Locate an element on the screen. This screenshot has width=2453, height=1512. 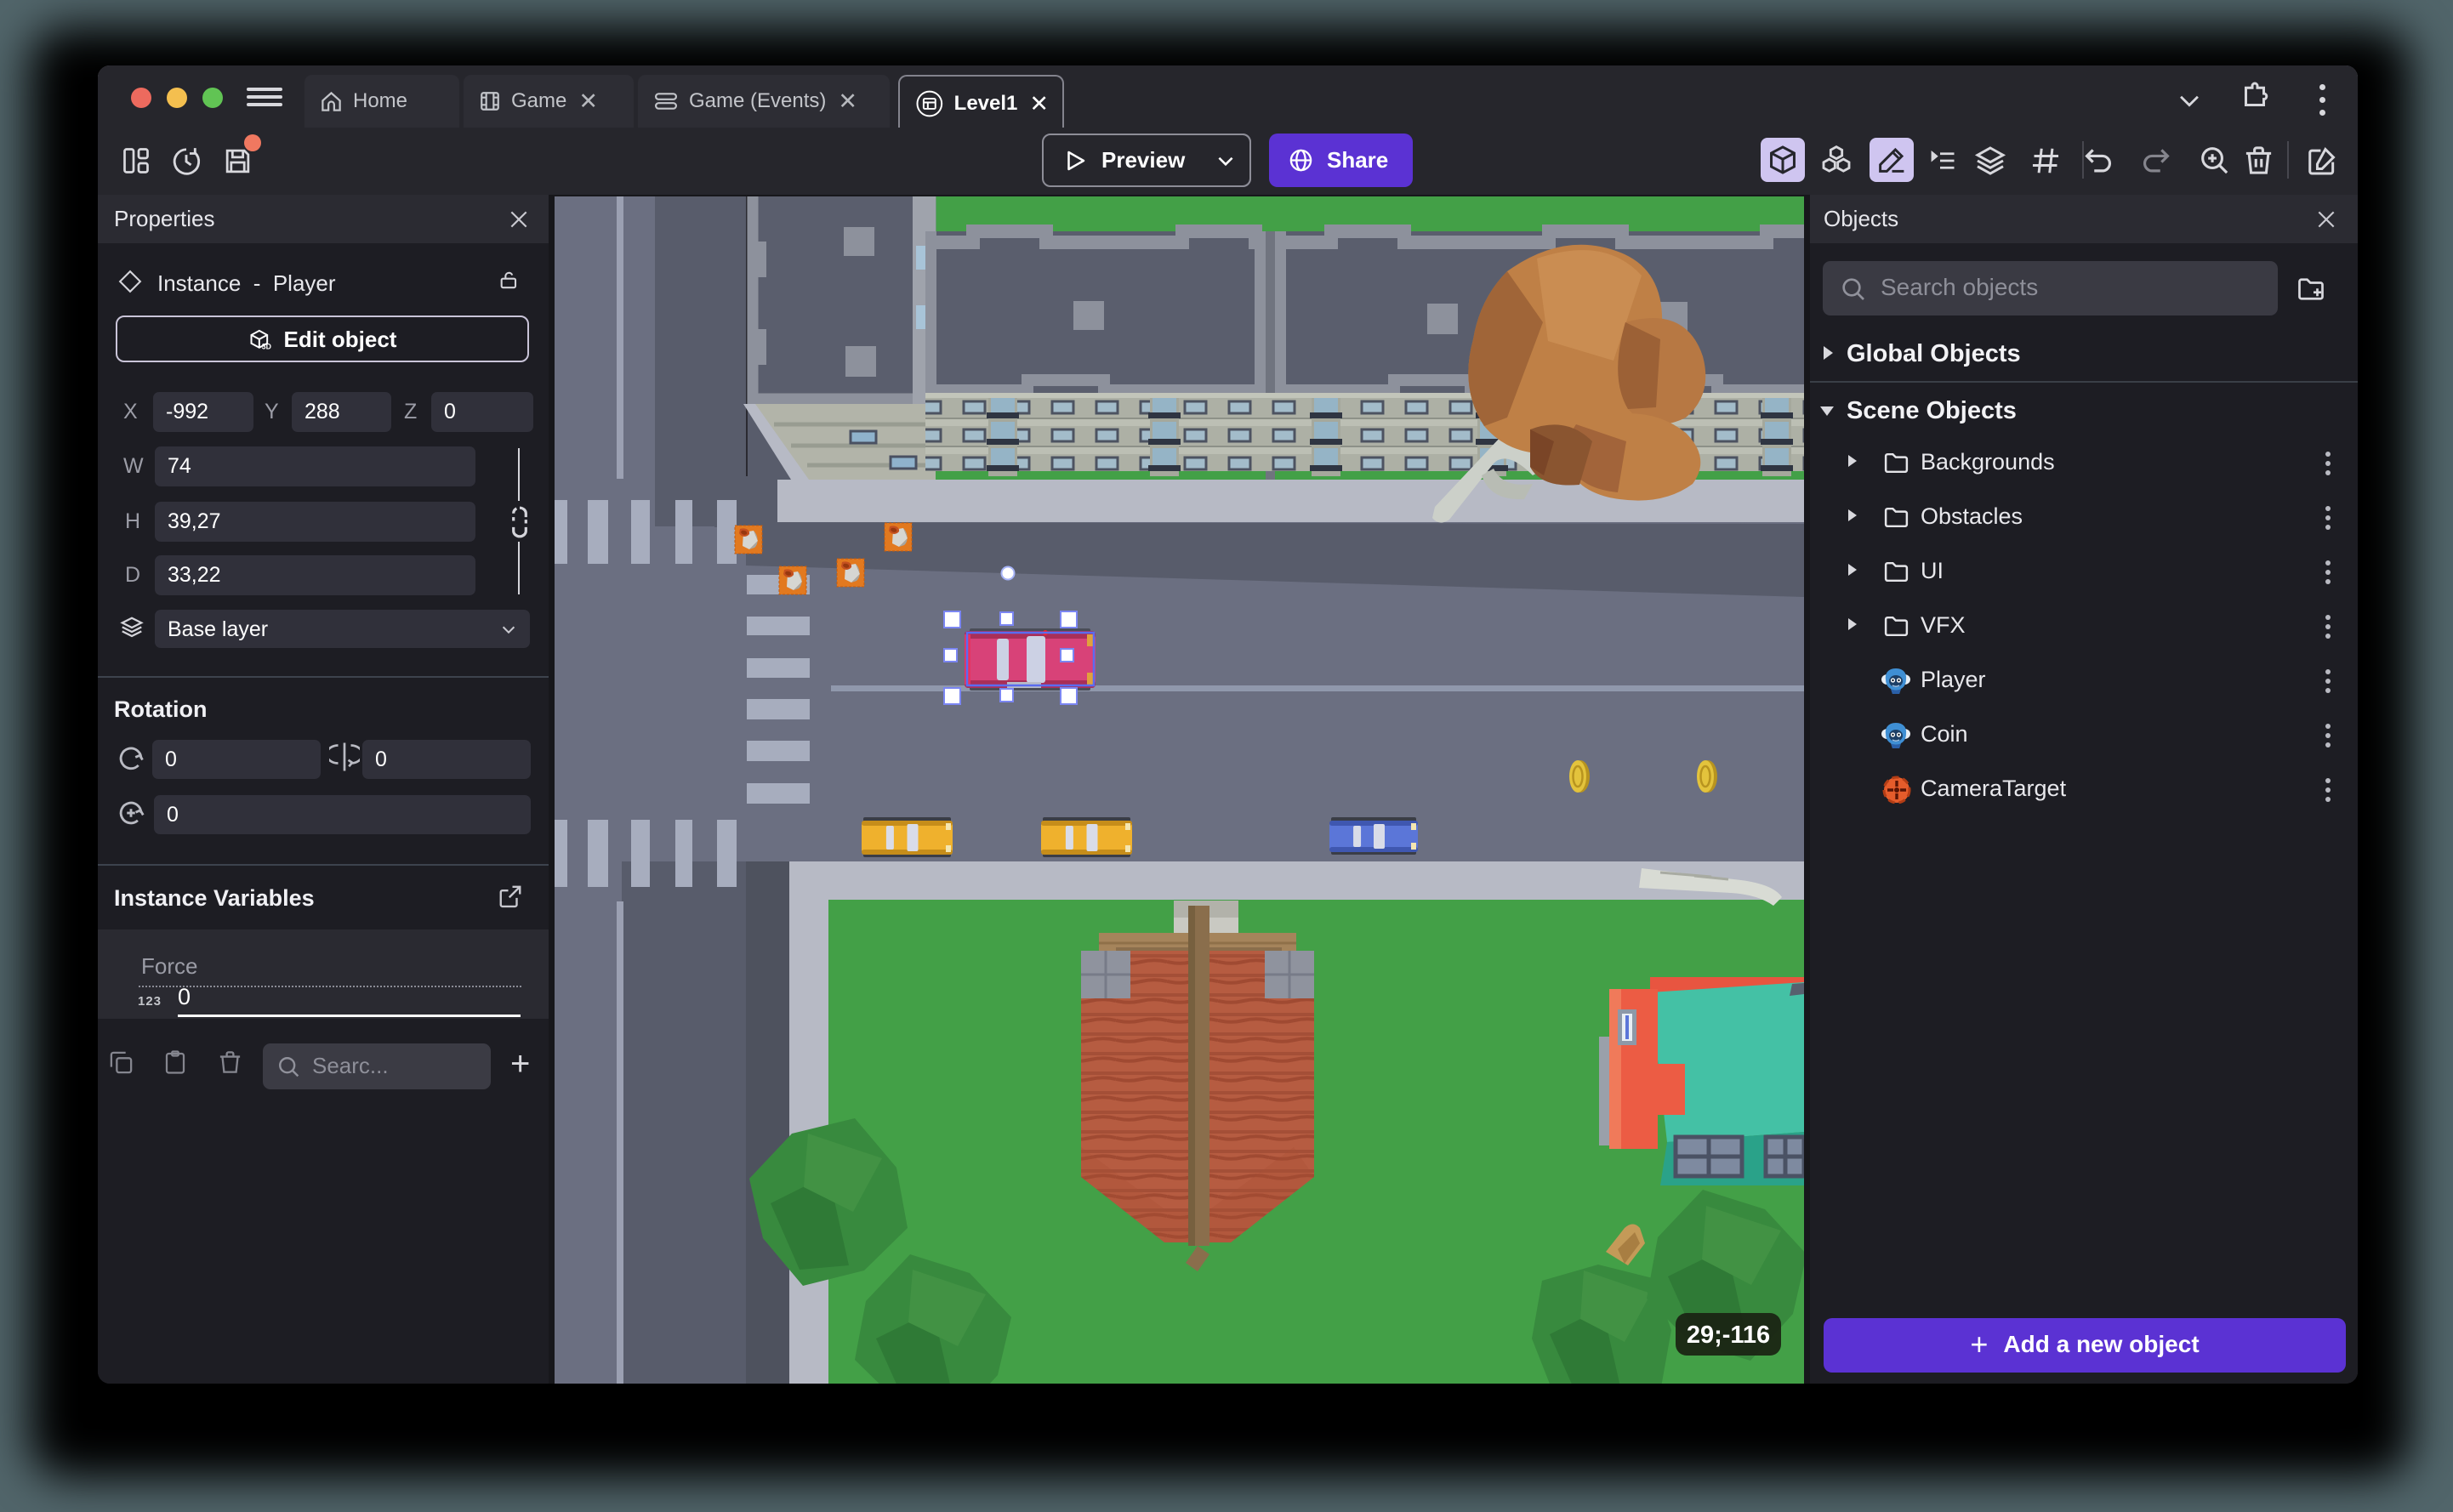
svg-text: 3D is located at coordinates (265, 347).